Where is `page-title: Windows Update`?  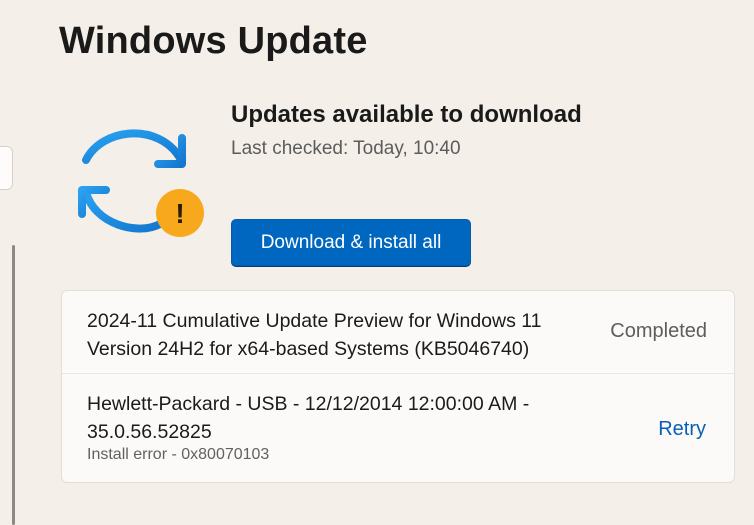
page-title: Windows Update is located at coordinates (213, 41).